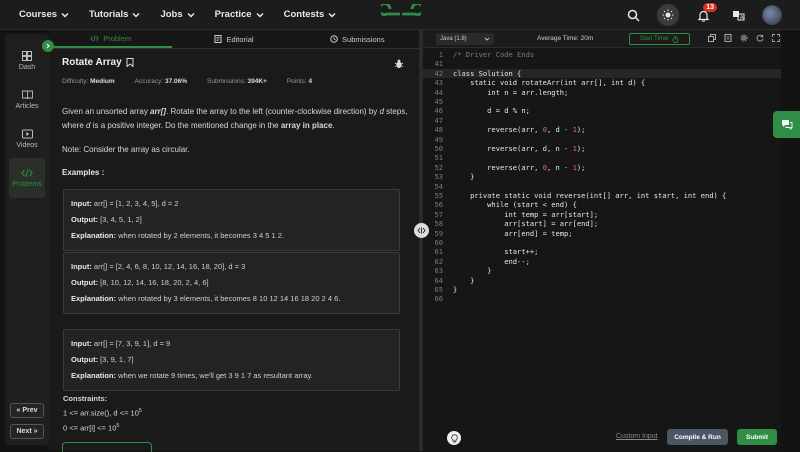 This screenshot has height=452, width=800. Describe the element at coordinates (602, 298) in the screenshot. I see `code-line: 66` at that location.